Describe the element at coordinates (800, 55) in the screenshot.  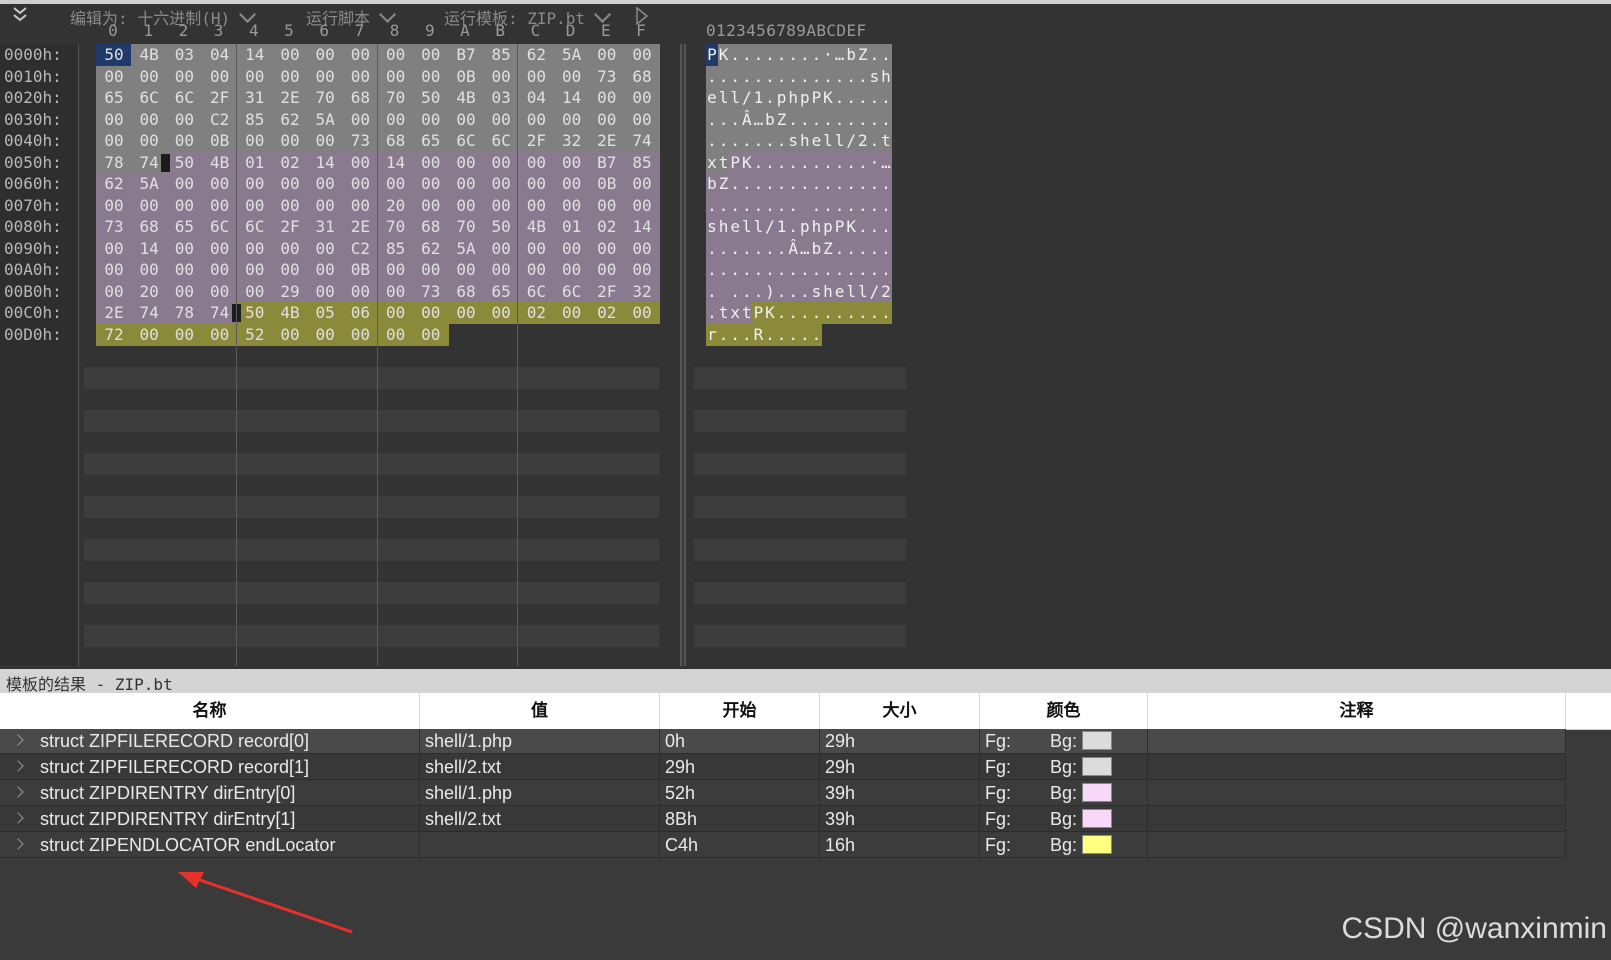
I see `ascii-row: P K........ ·… b Z..` at that location.